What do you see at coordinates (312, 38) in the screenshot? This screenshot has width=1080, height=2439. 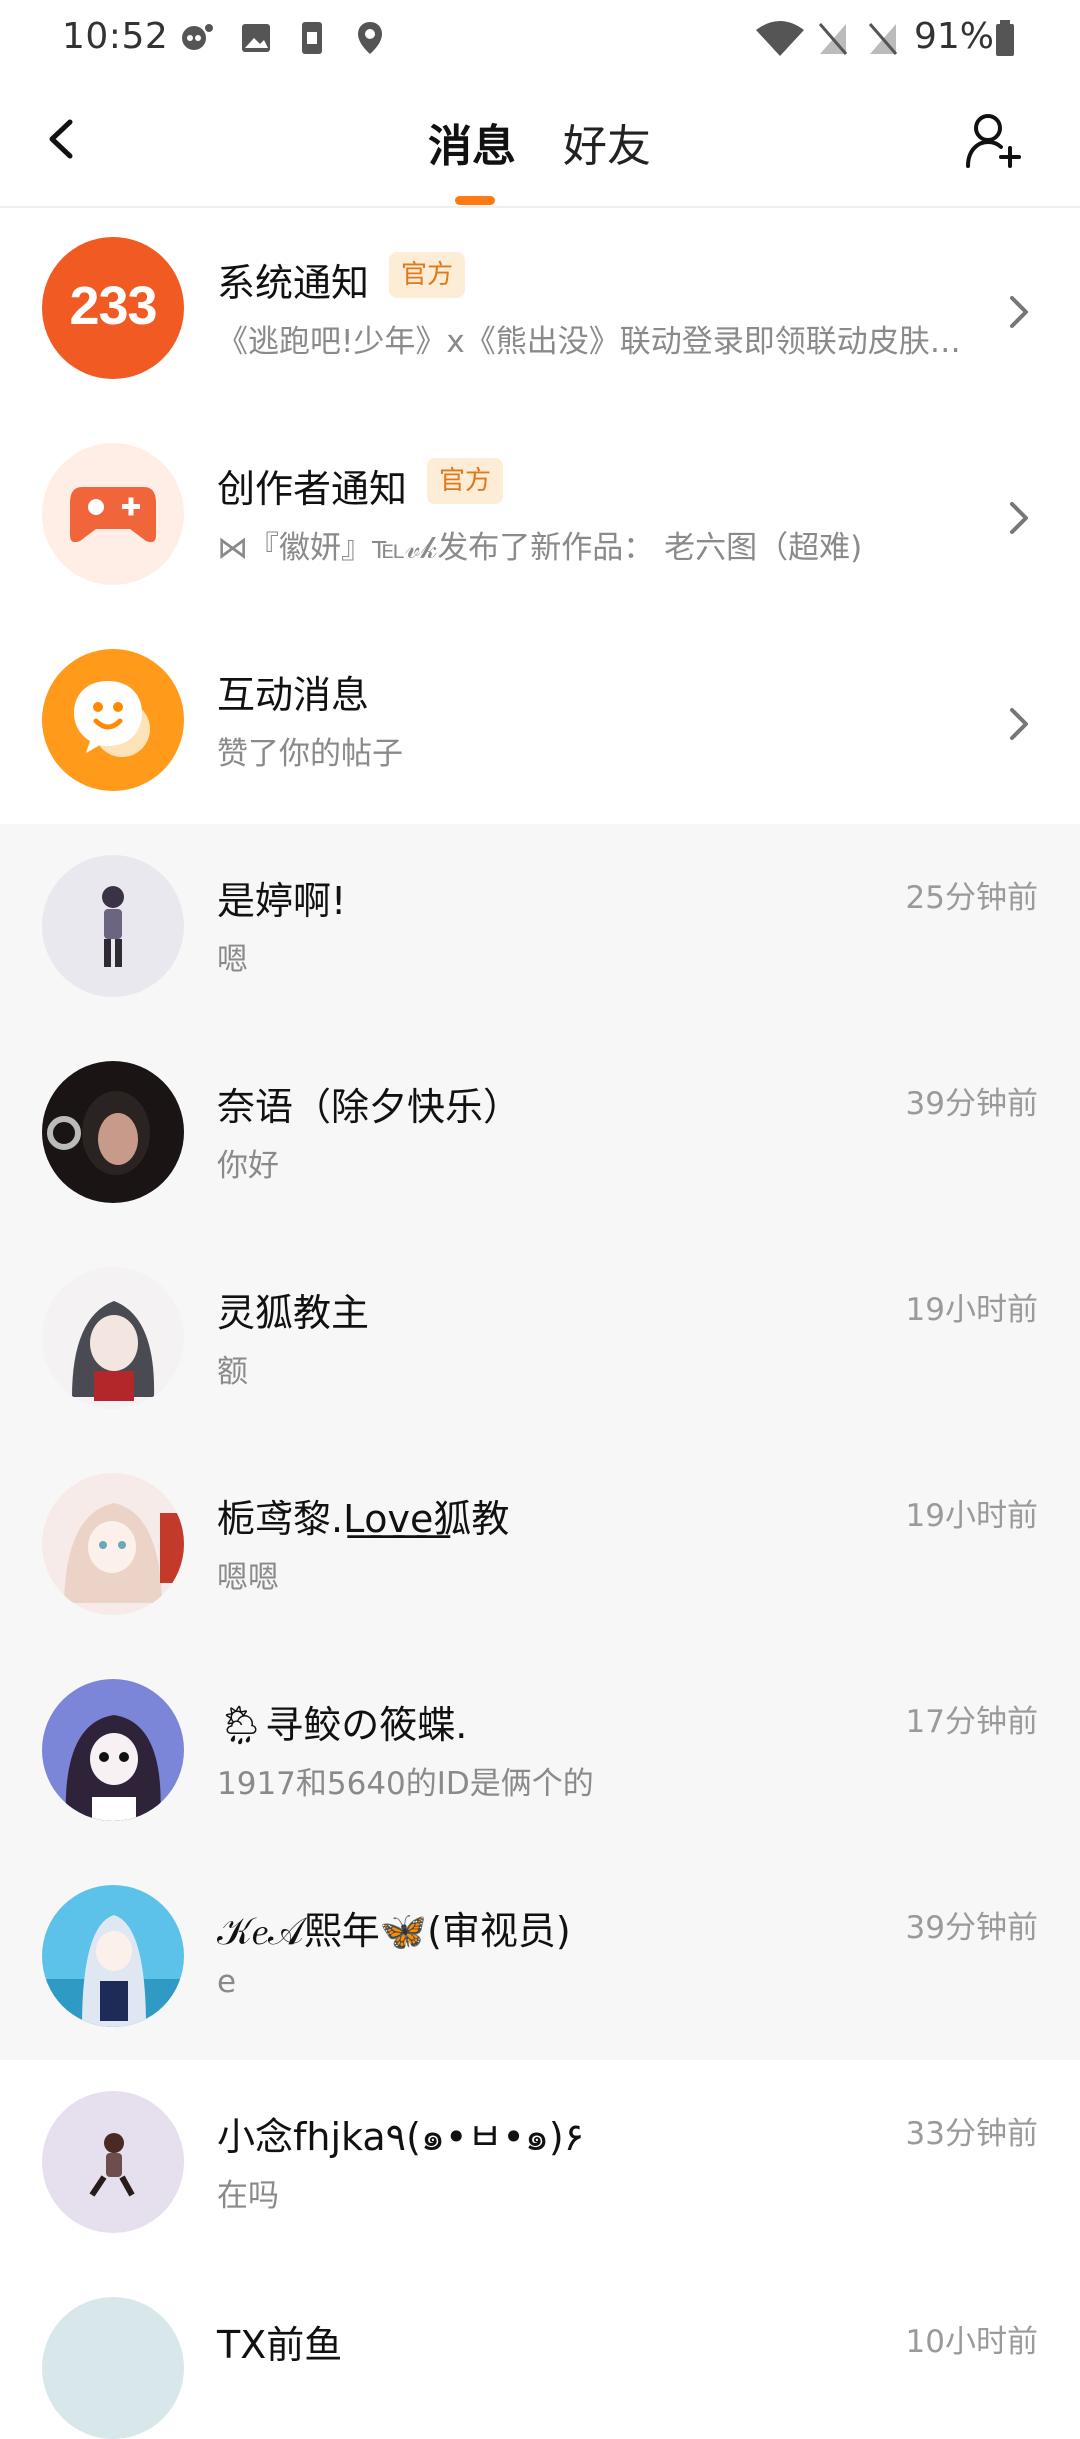 I see `sim-icon` at bounding box center [312, 38].